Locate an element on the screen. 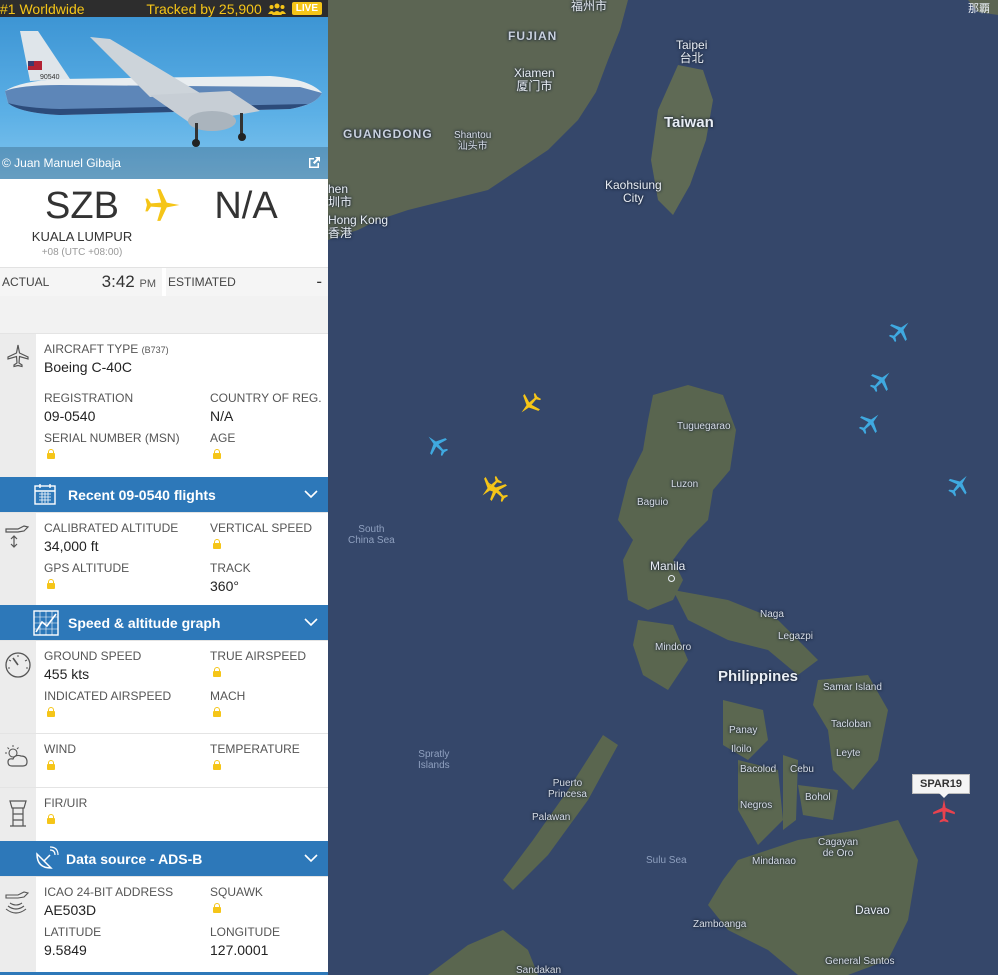 The width and height of the screenshot is (998, 975). estimated-label: ESTIMATED is located at coordinates (202, 282).